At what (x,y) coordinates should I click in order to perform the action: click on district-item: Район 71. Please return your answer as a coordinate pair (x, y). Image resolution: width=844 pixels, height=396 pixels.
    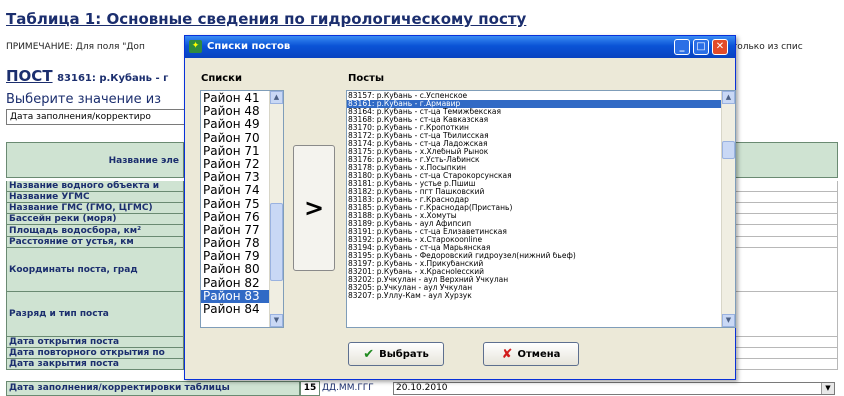
    Looking at the image, I should click on (236, 151).